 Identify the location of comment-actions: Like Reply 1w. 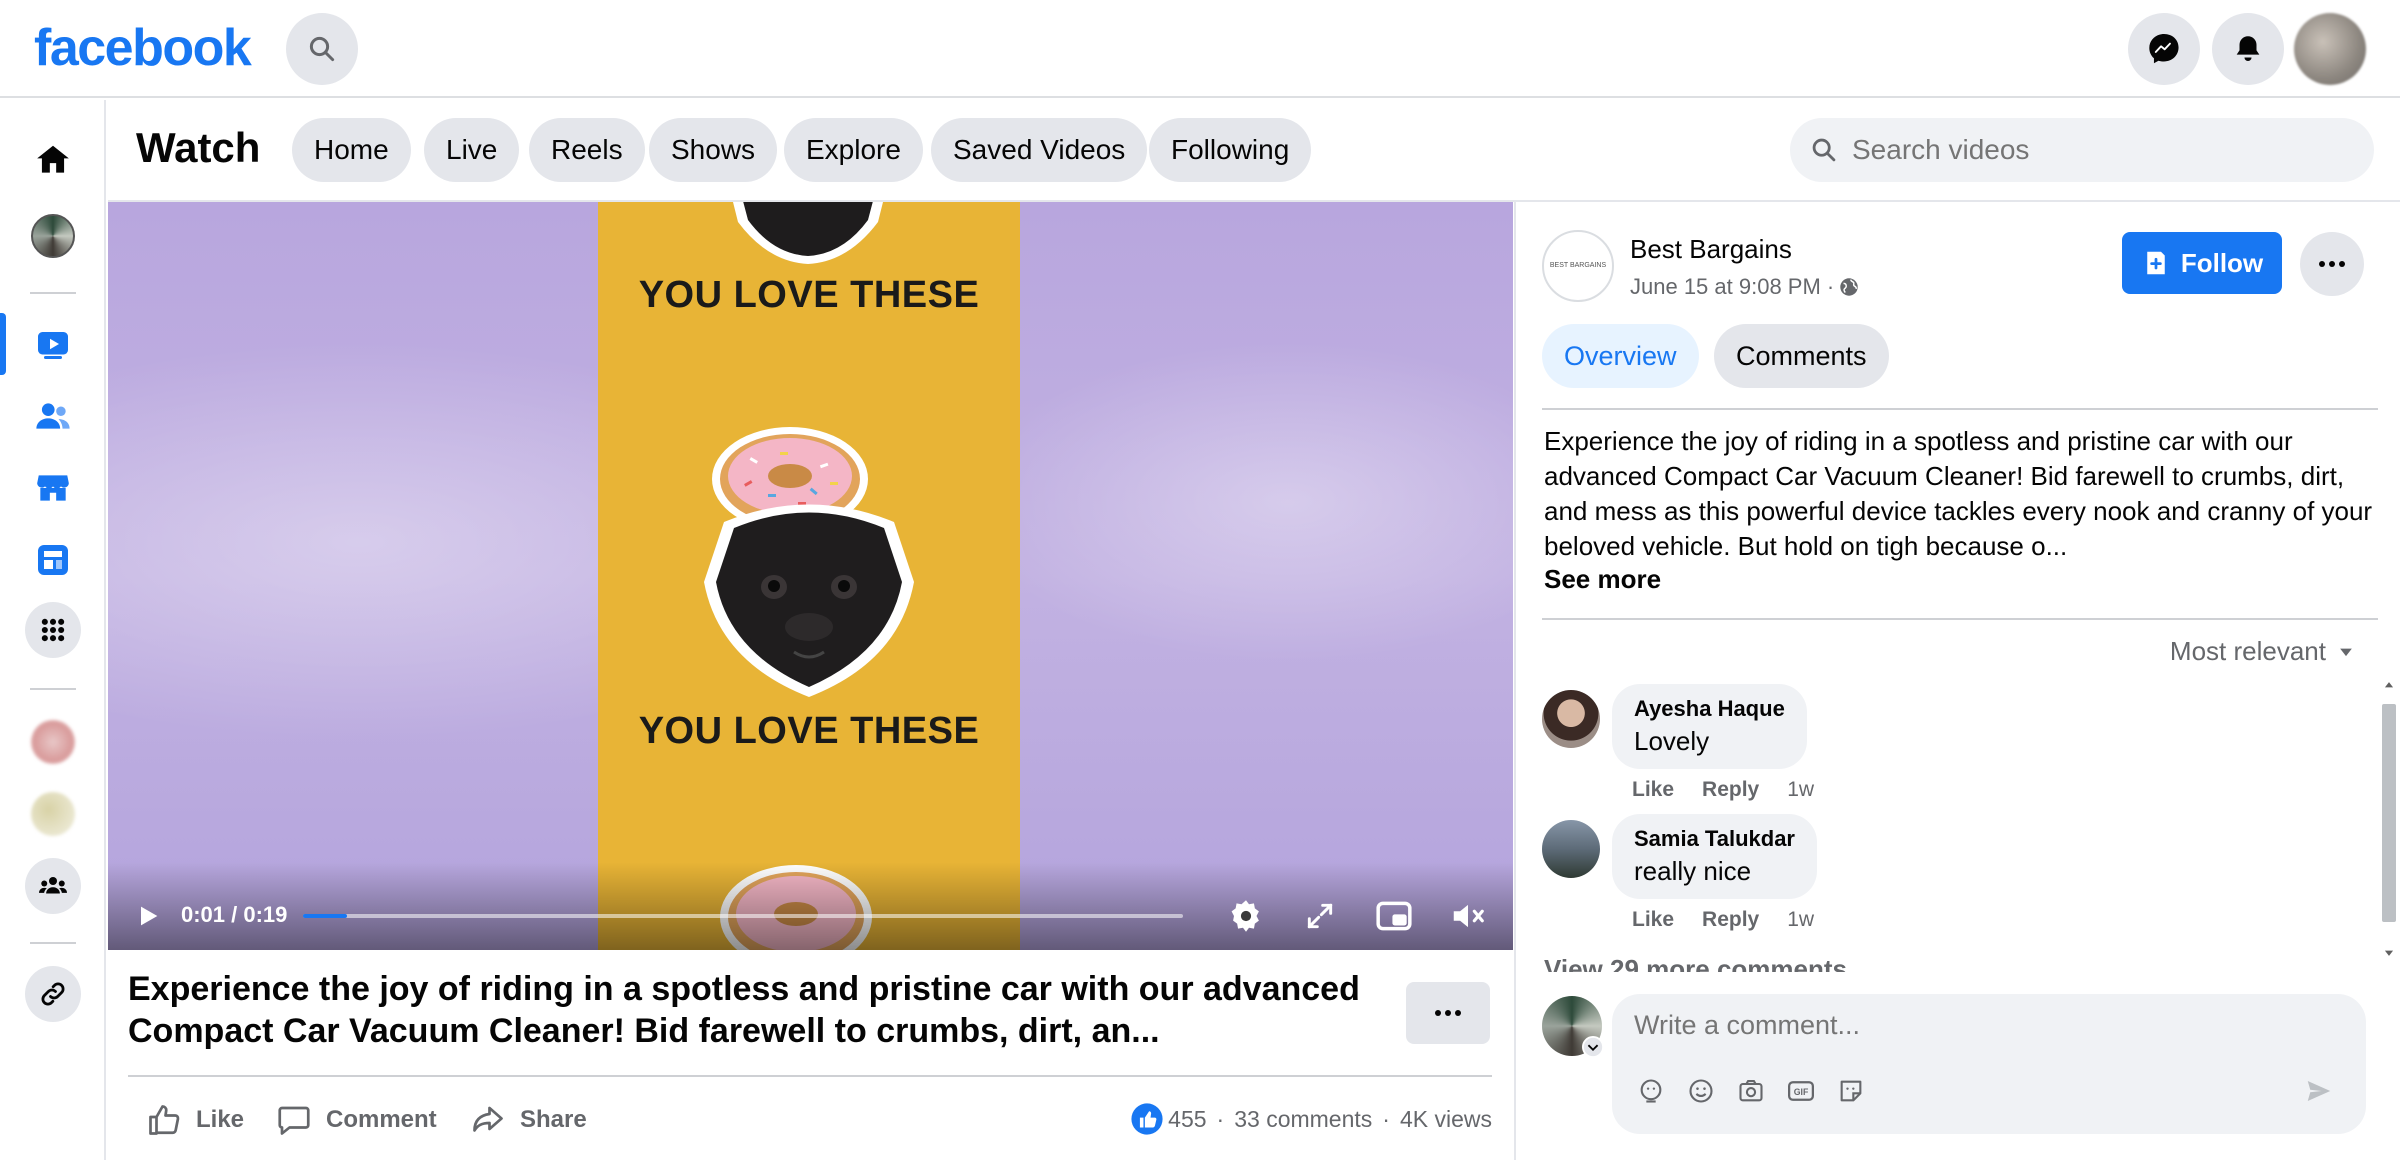
(1737, 790).